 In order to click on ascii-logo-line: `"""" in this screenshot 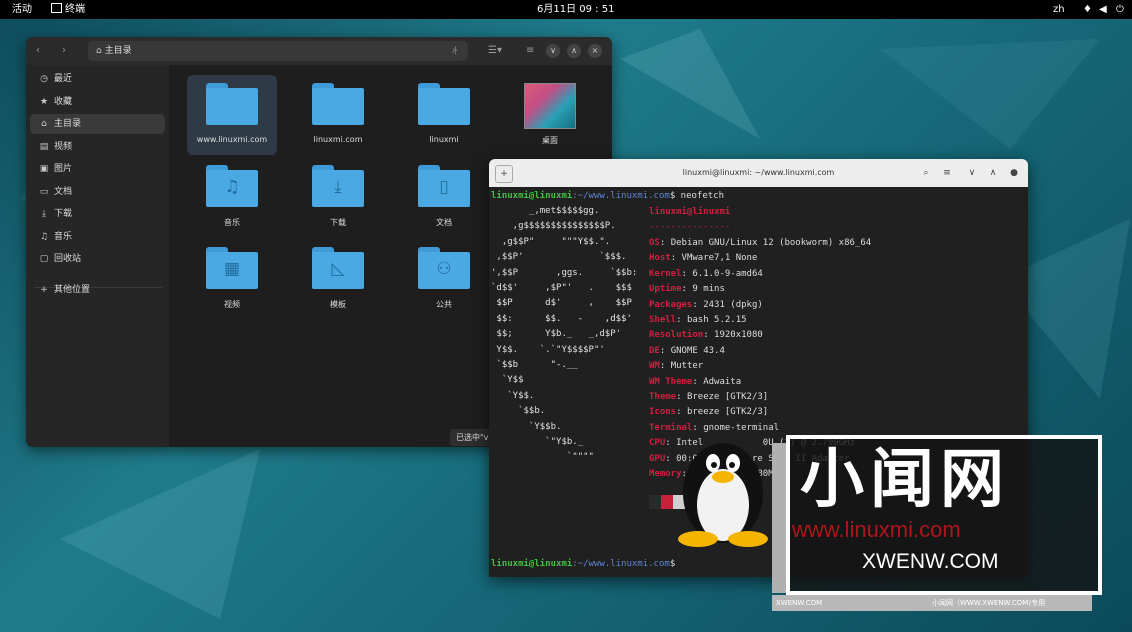, I will do `click(542, 457)`.